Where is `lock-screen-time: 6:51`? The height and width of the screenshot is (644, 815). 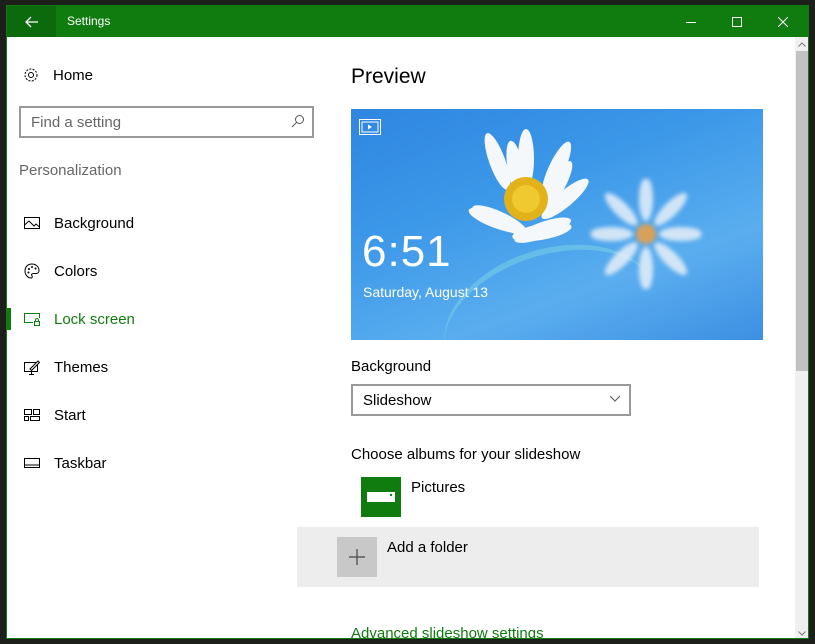 lock-screen-time: 6:51 is located at coordinates (407, 251).